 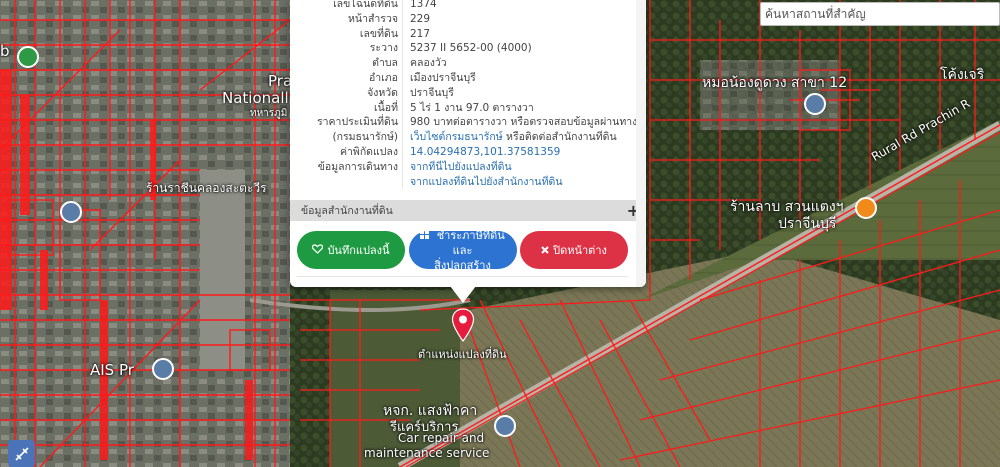 I want to click on map-label-thai-small: ทหารภูมิ, so click(x=269, y=113).